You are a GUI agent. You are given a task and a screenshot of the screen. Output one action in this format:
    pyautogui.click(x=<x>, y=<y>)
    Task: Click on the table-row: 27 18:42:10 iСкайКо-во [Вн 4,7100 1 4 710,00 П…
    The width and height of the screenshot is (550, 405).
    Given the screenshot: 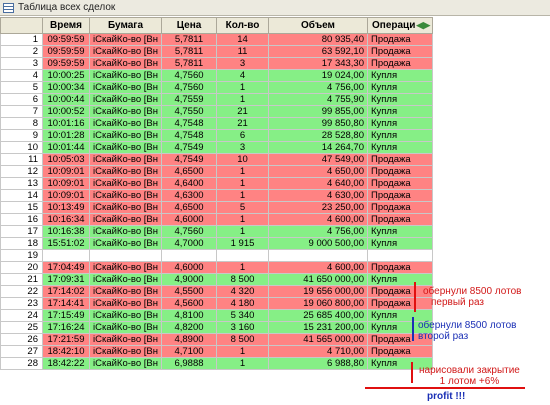 What is the action you would take?
    pyautogui.click(x=217, y=351)
    